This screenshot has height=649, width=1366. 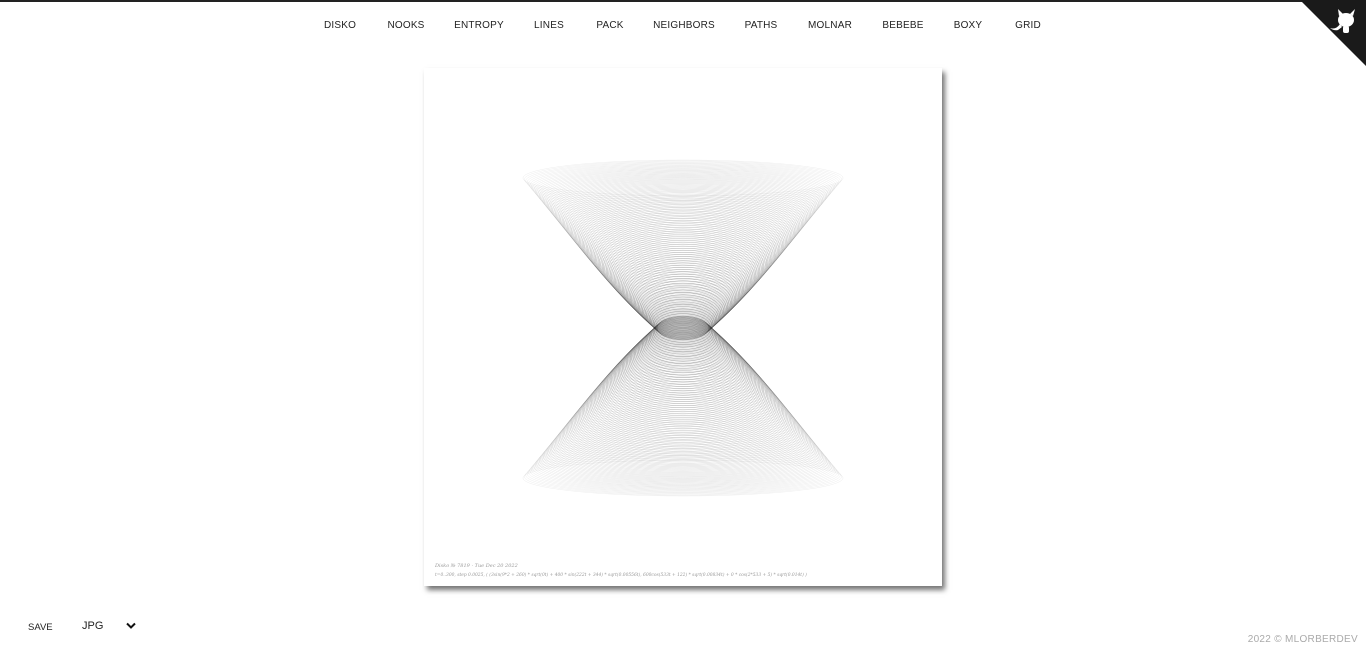 What do you see at coordinates (405, 25) in the screenshot?
I see `nav-item-nooks: NOOKS` at bounding box center [405, 25].